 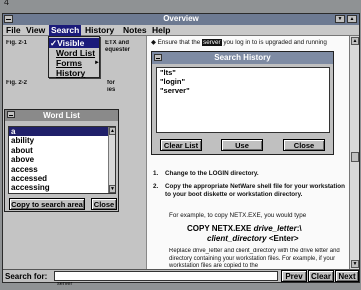 I want to click on doc-fragment-4: ies, so click(x=111, y=90).